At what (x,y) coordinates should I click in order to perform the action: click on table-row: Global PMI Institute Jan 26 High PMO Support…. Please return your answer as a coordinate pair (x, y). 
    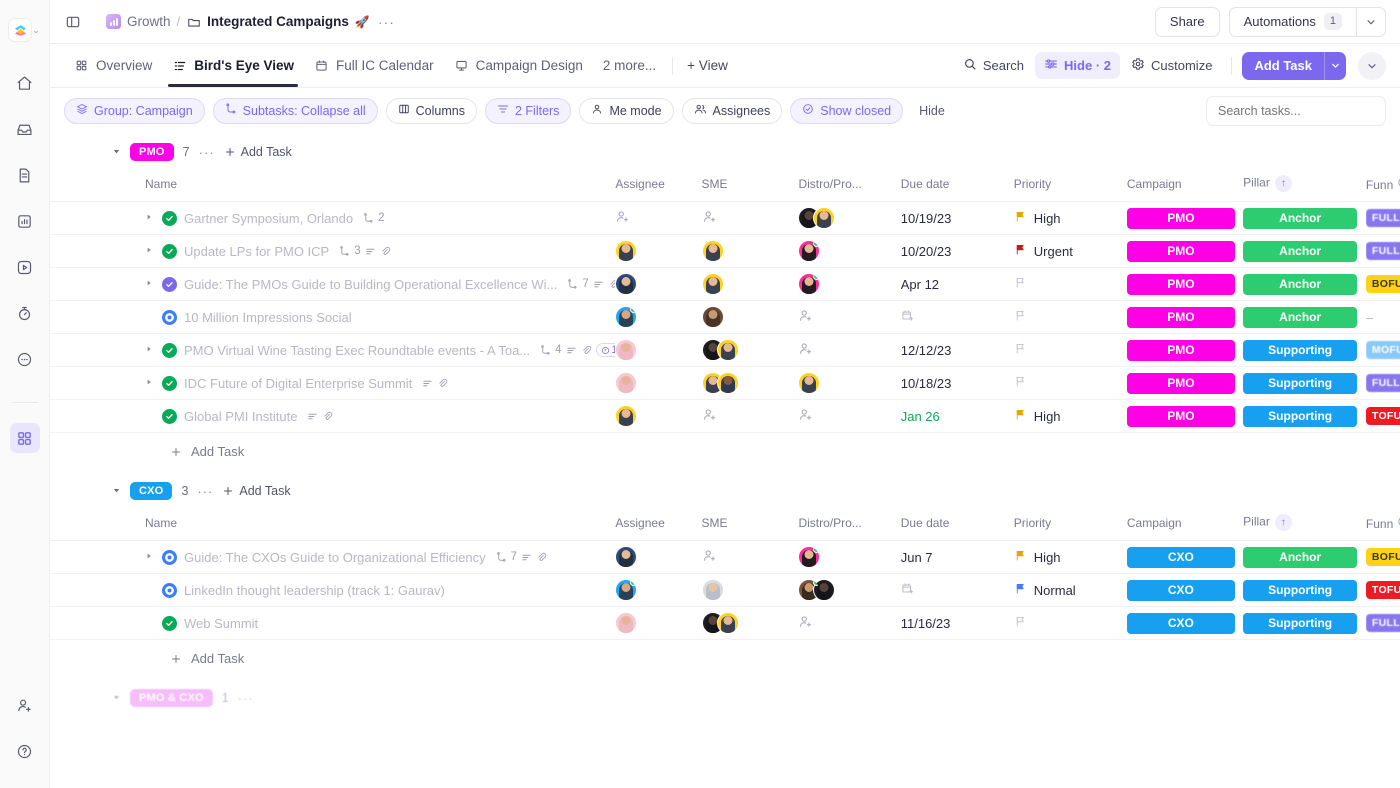
    Looking at the image, I should click on (725, 416).